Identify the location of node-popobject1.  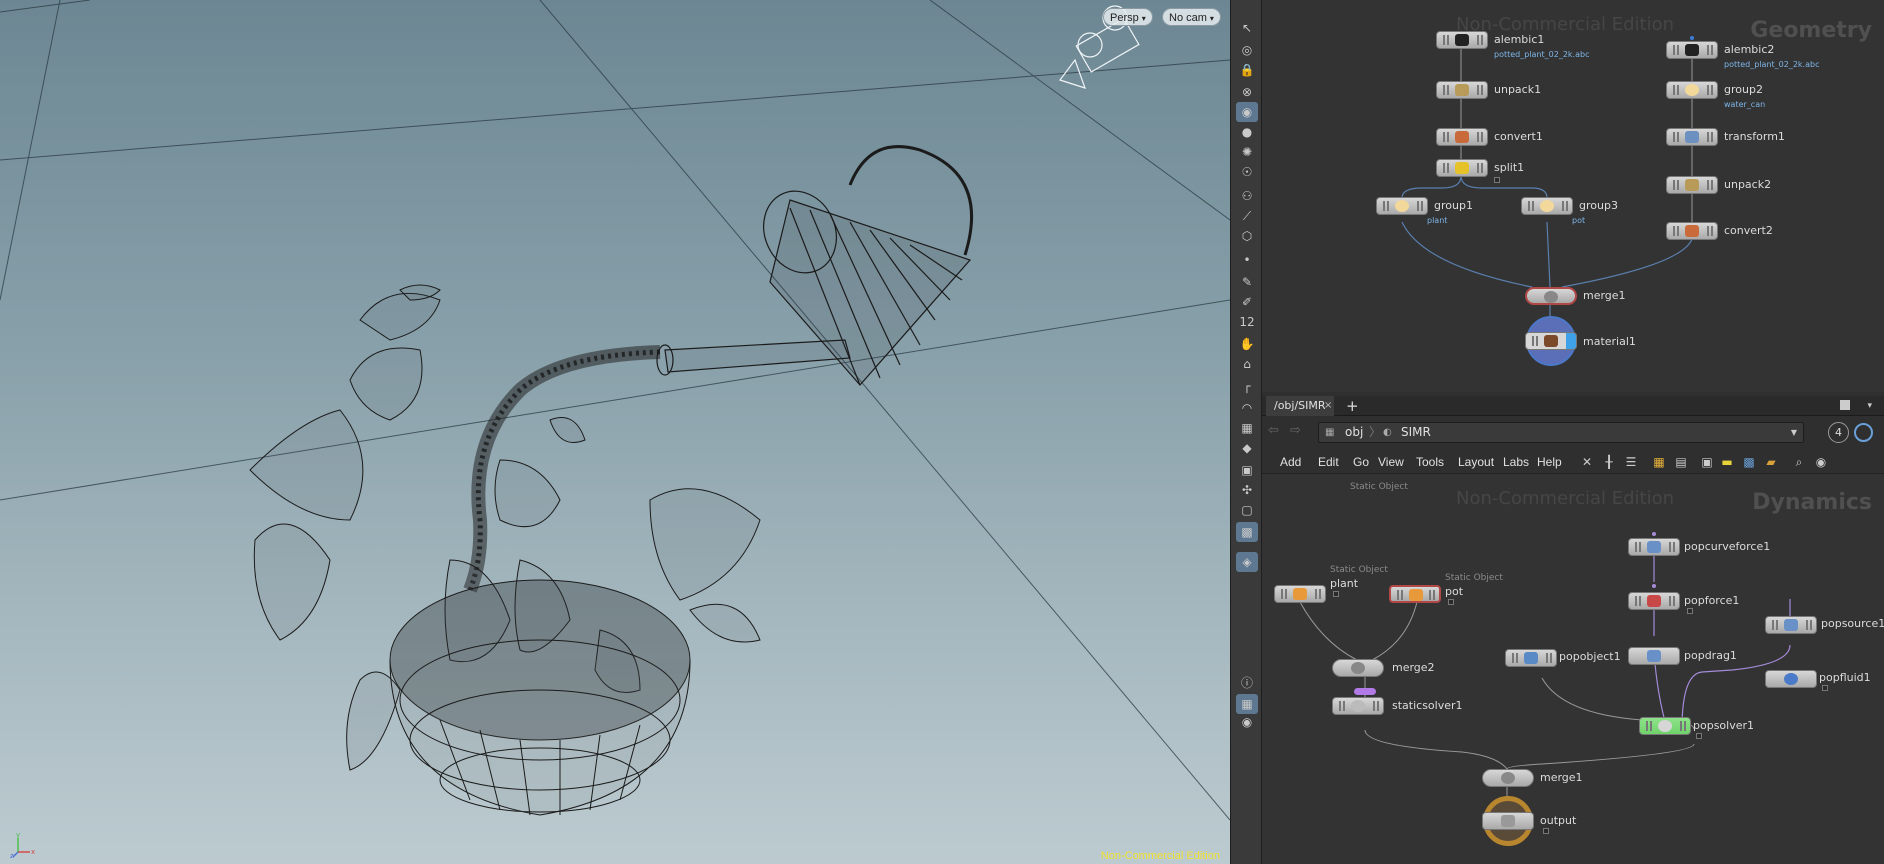
(1531, 658).